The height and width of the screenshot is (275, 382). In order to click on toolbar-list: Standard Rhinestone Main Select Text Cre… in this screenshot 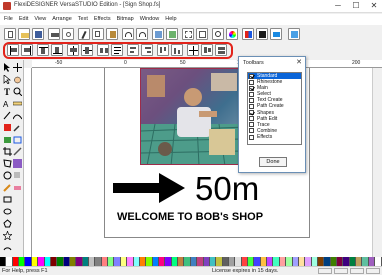, I will do `click(274, 108)`.